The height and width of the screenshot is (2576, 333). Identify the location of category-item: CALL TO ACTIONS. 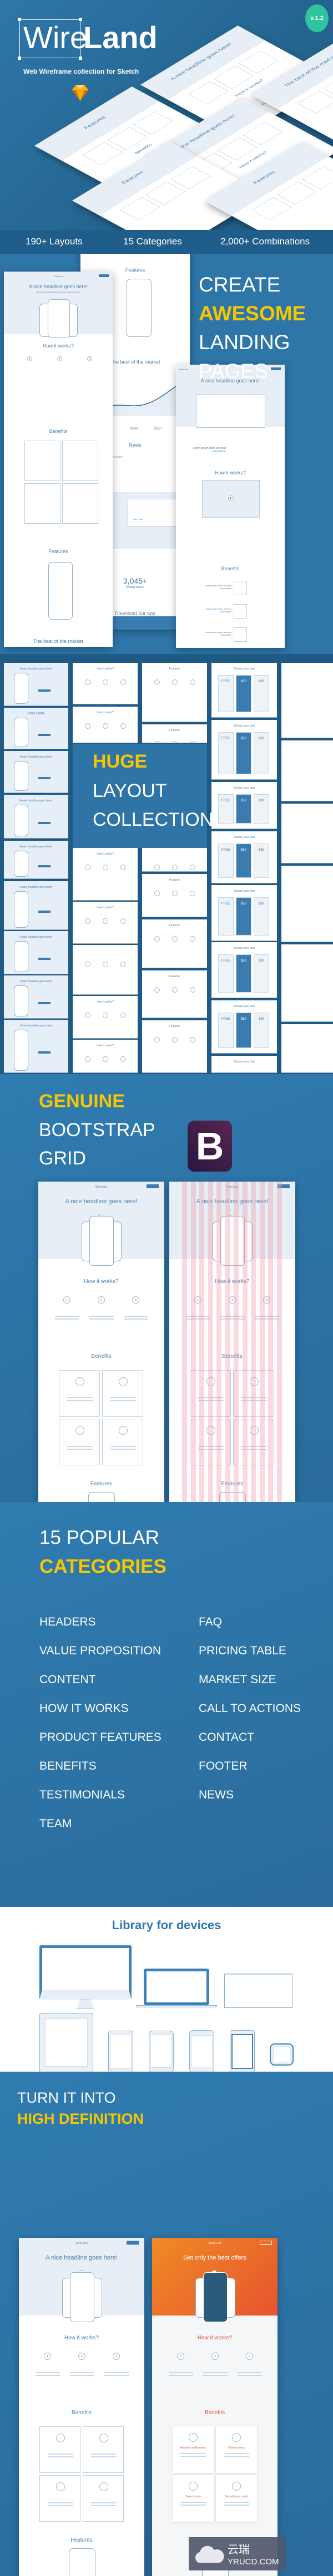
(250, 1709).